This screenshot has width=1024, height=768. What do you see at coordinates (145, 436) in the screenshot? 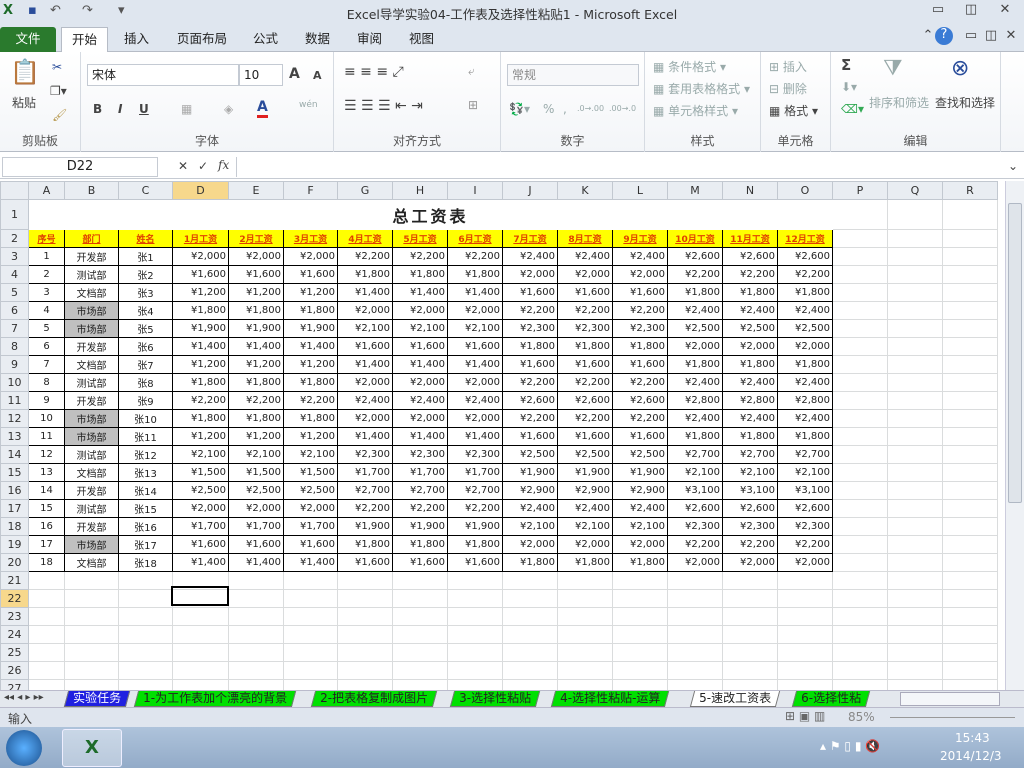
I see `name-cell: 张11` at bounding box center [145, 436].